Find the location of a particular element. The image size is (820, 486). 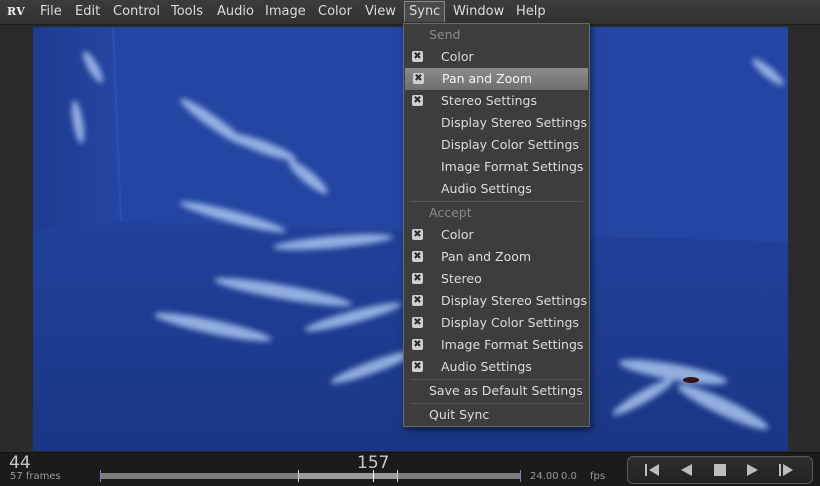

timeline-start-marker is located at coordinates (100, 476).